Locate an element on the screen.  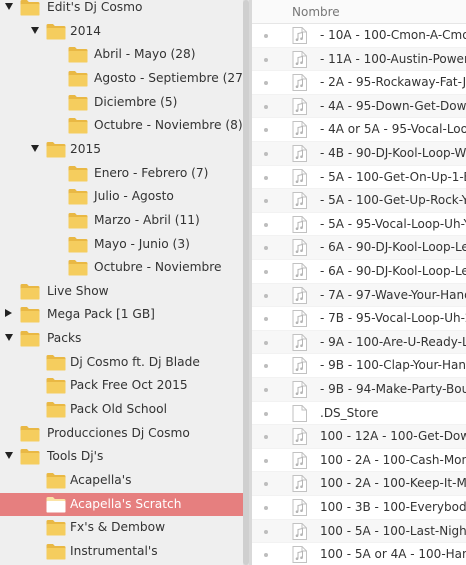
file-row: - 4A - 95-Down-Get-Down-1 is located at coordinates (359, 106).